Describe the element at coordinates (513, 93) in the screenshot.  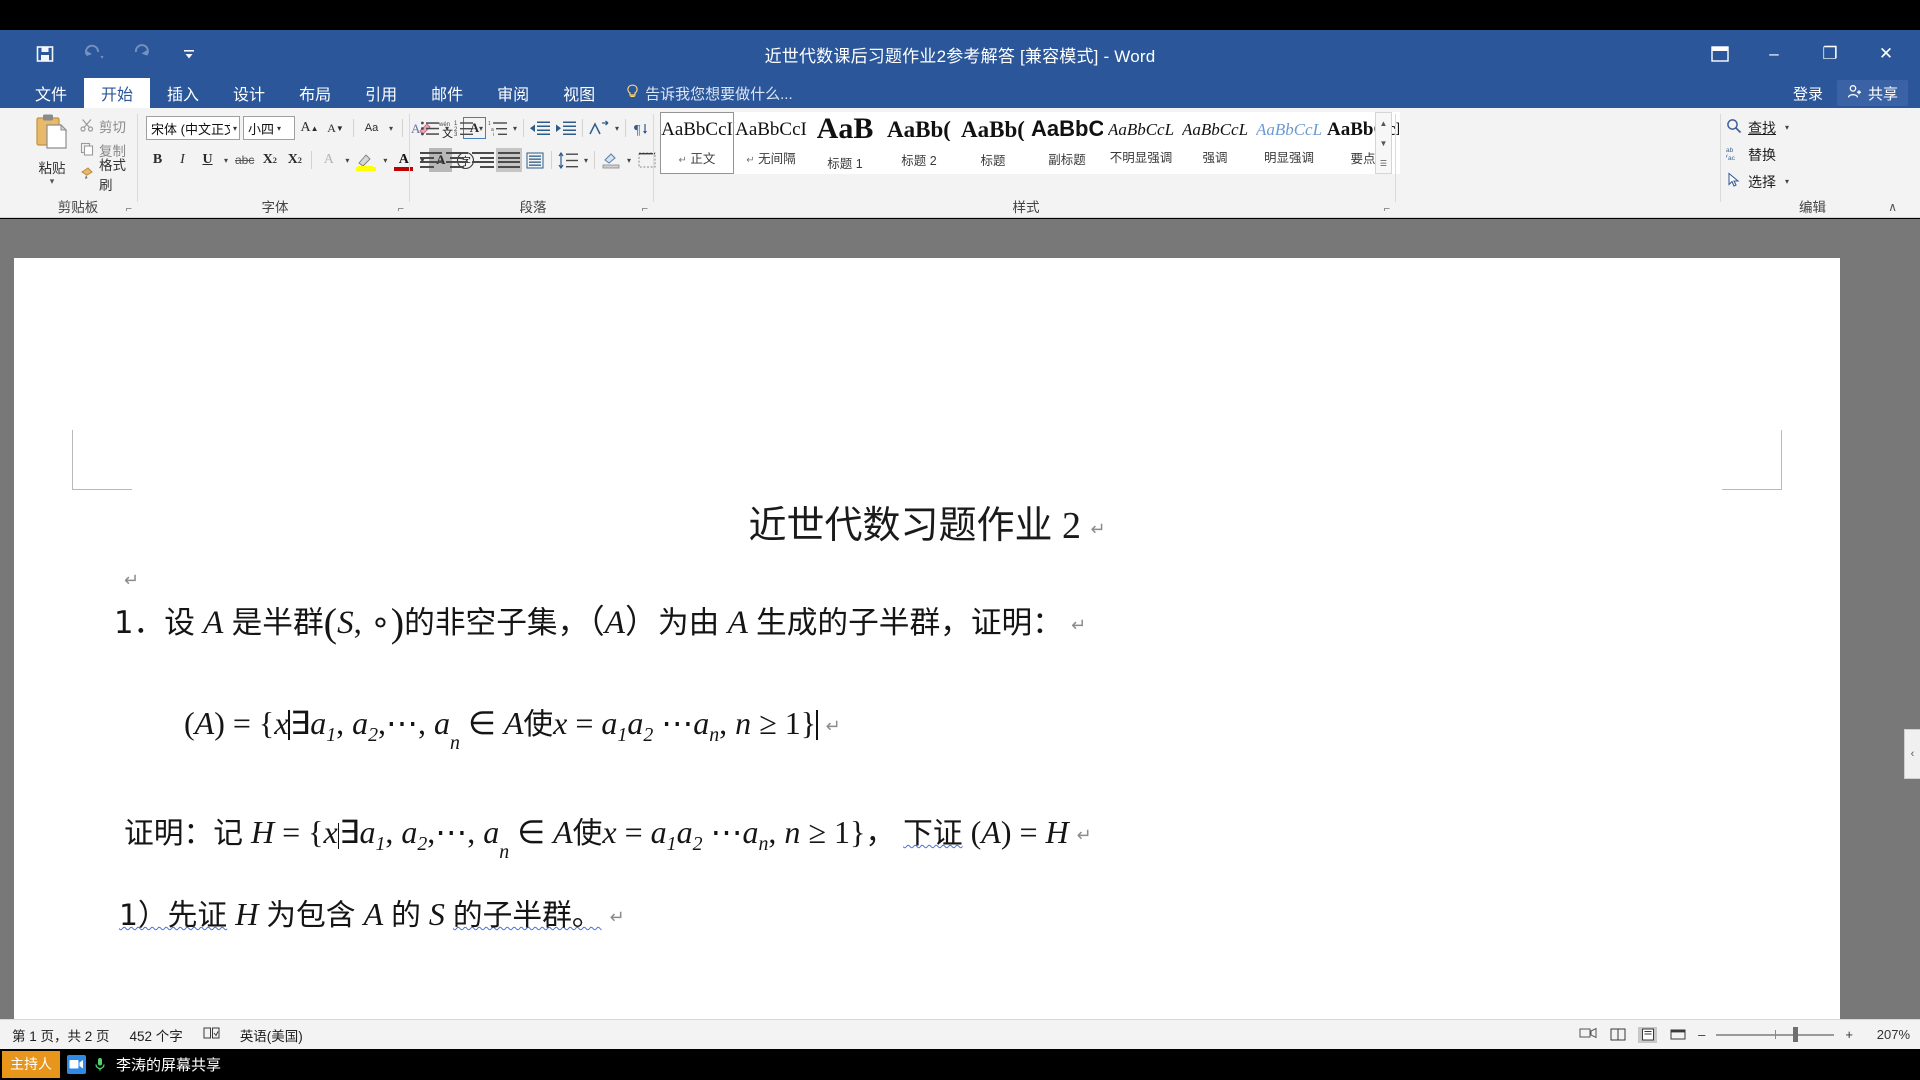
I see `tab-review: 审阅` at that location.